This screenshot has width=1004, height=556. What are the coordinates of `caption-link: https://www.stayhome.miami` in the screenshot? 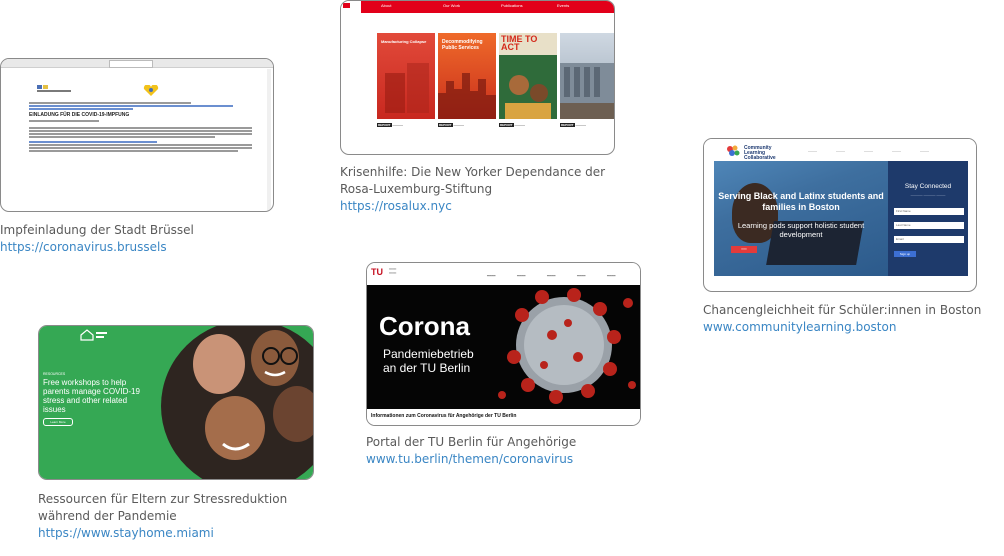 It's located at (183, 533).